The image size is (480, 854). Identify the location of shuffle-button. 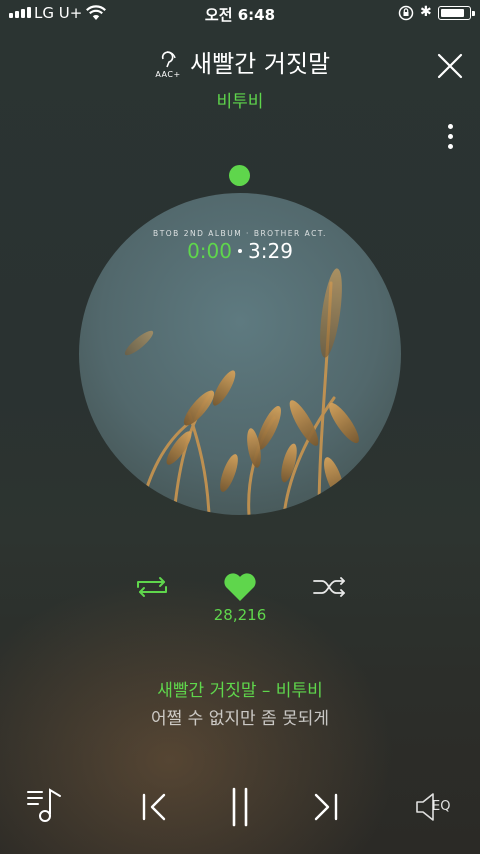
(330, 587).